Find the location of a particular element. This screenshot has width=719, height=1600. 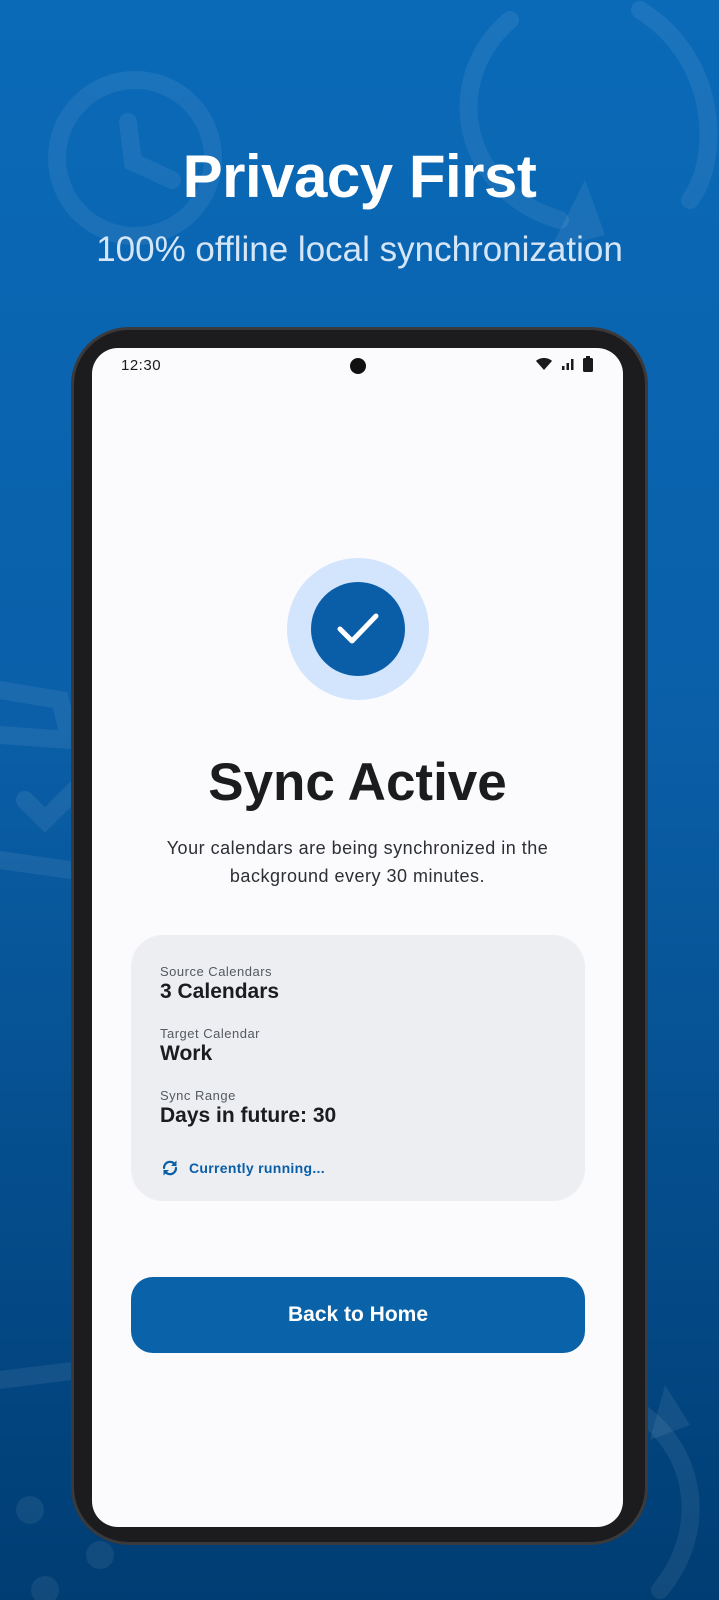

battery-icon is located at coordinates (588, 364).